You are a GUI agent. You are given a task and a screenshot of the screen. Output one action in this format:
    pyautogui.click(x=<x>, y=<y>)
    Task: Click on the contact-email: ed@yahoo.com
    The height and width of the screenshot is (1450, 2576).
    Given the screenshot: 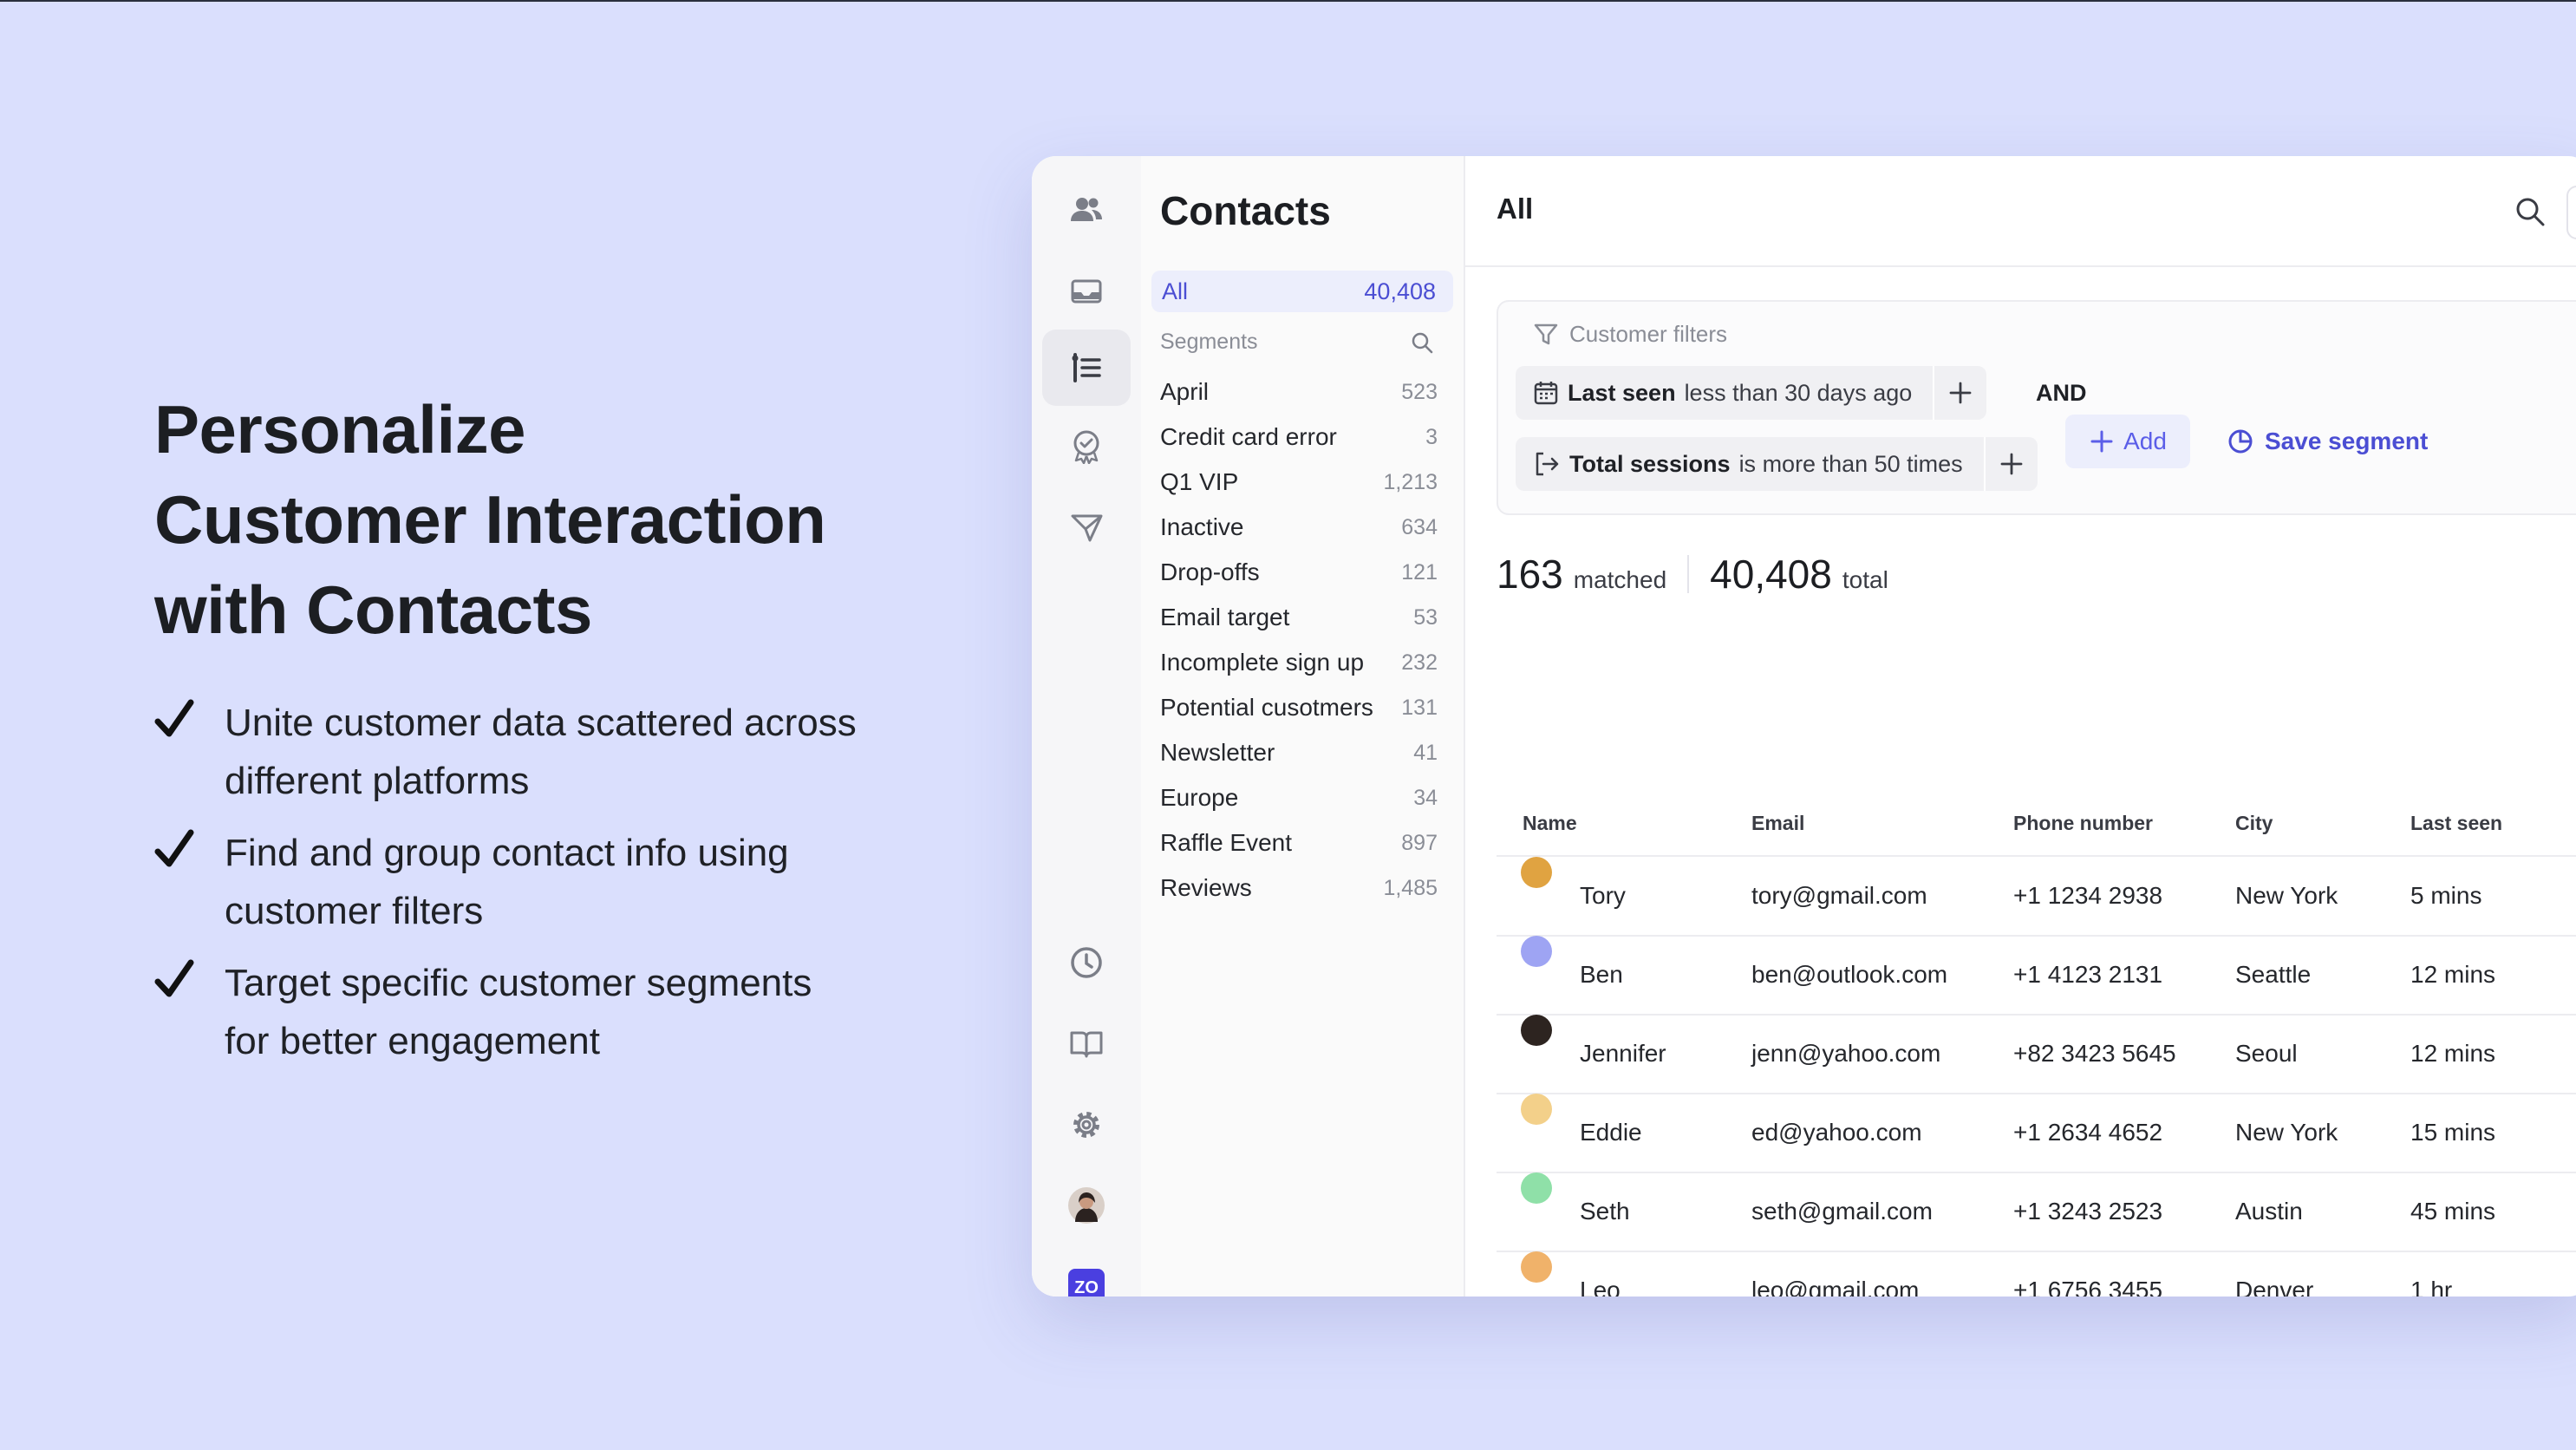 What is the action you would take?
    pyautogui.click(x=1837, y=1132)
    